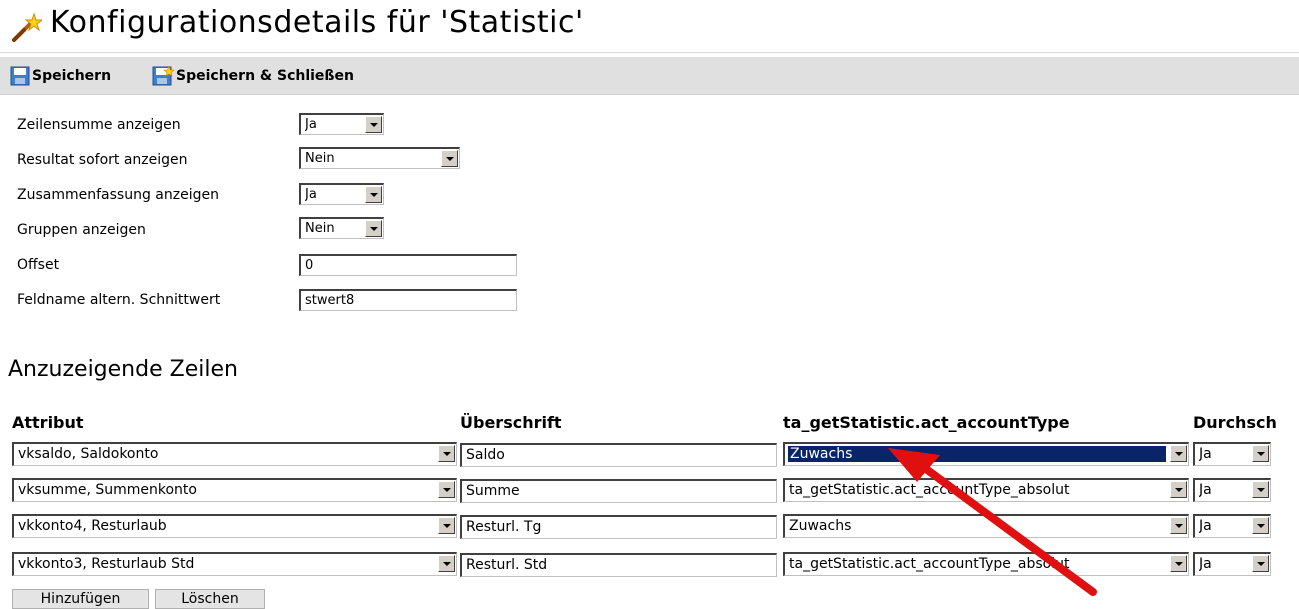 Image resolution: width=1299 pixels, height=609 pixels. What do you see at coordinates (27, 27) in the screenshot?
I see `magic-wand-icon` at bounding box center [27, 27].